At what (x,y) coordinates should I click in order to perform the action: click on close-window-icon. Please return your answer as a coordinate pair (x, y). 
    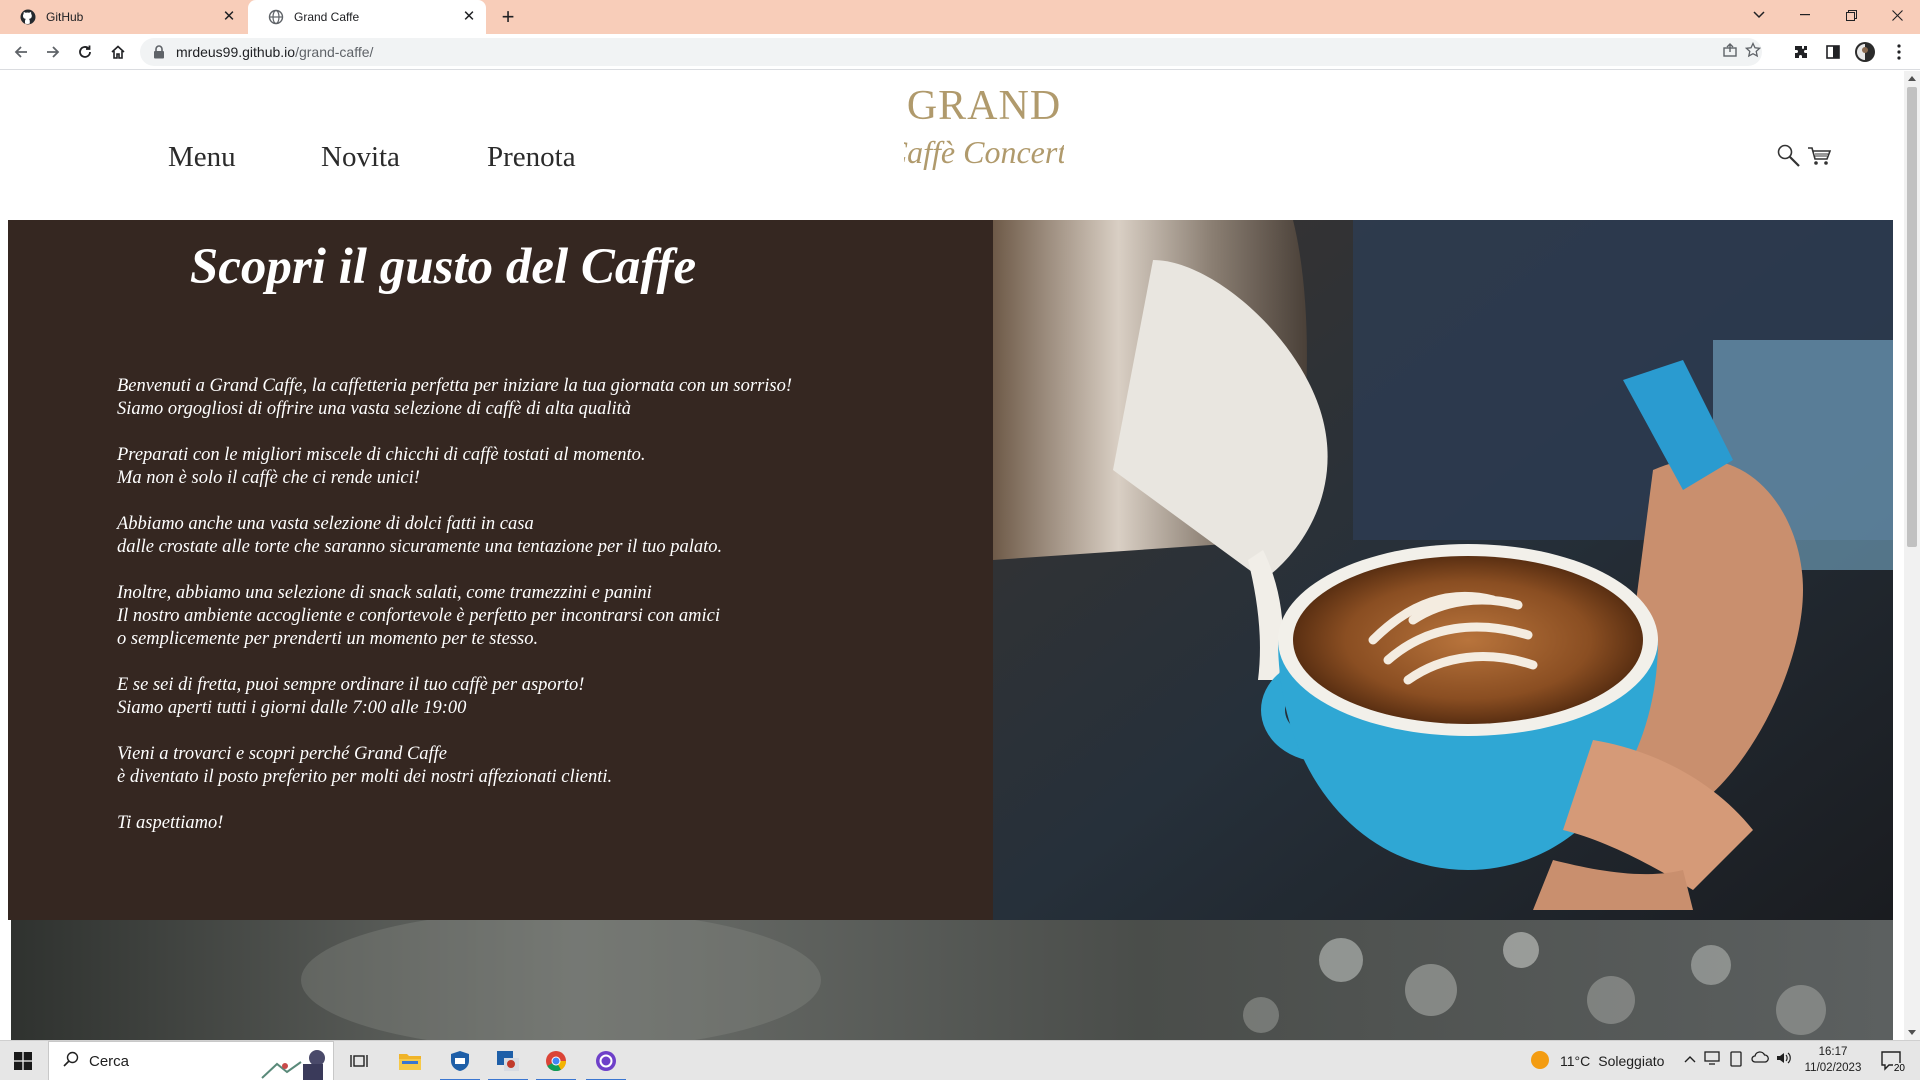
    Looking at the image, I should click on (1897, 15).